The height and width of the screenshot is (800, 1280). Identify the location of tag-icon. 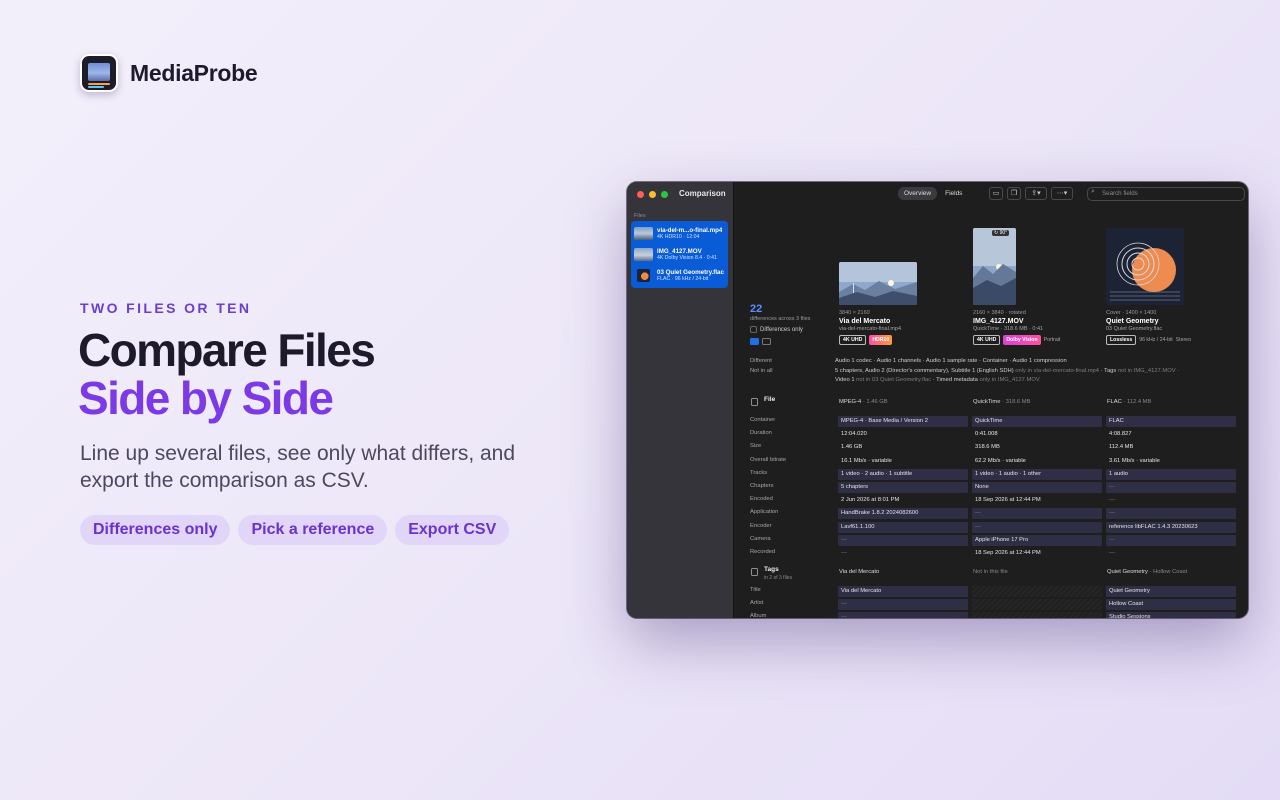
(754, 572).